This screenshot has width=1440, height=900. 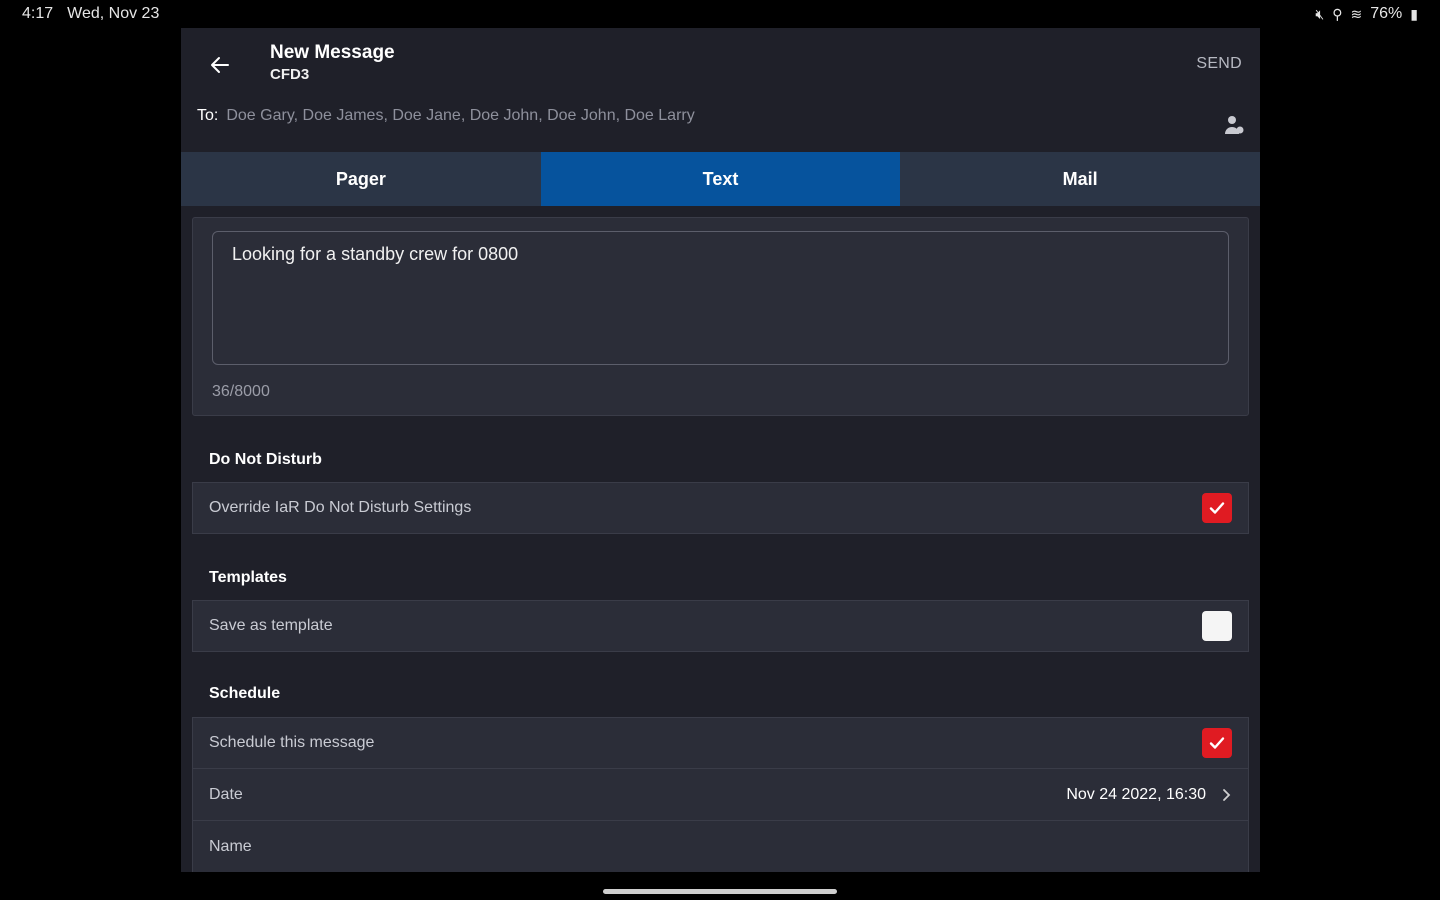 What do you see at coordinates (361, 179) in the screenshot?
I see `tab-pager: Pager` at bounding box center [361, 179].